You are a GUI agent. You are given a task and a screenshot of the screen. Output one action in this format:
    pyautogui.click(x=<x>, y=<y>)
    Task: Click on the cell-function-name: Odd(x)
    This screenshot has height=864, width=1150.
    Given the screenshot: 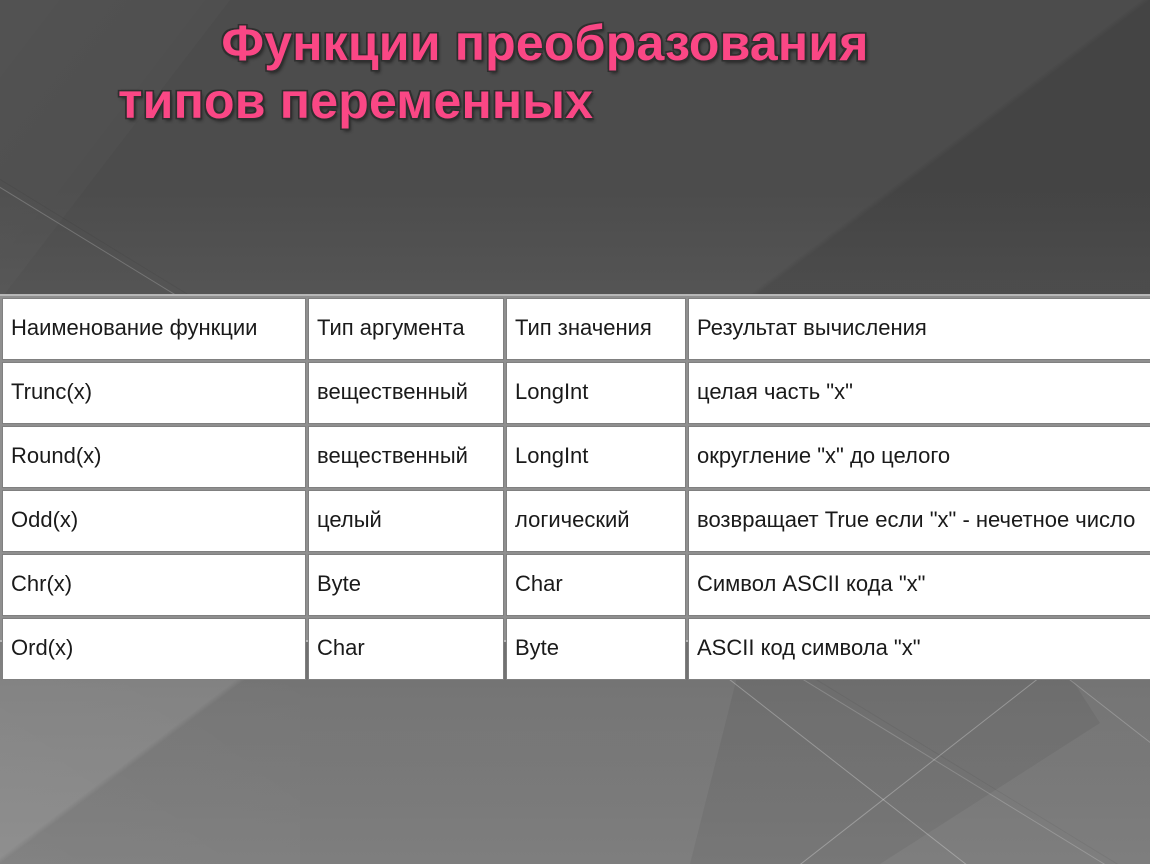 What is the action you would take?
    pyautogui.click(x=154, y=521)
    